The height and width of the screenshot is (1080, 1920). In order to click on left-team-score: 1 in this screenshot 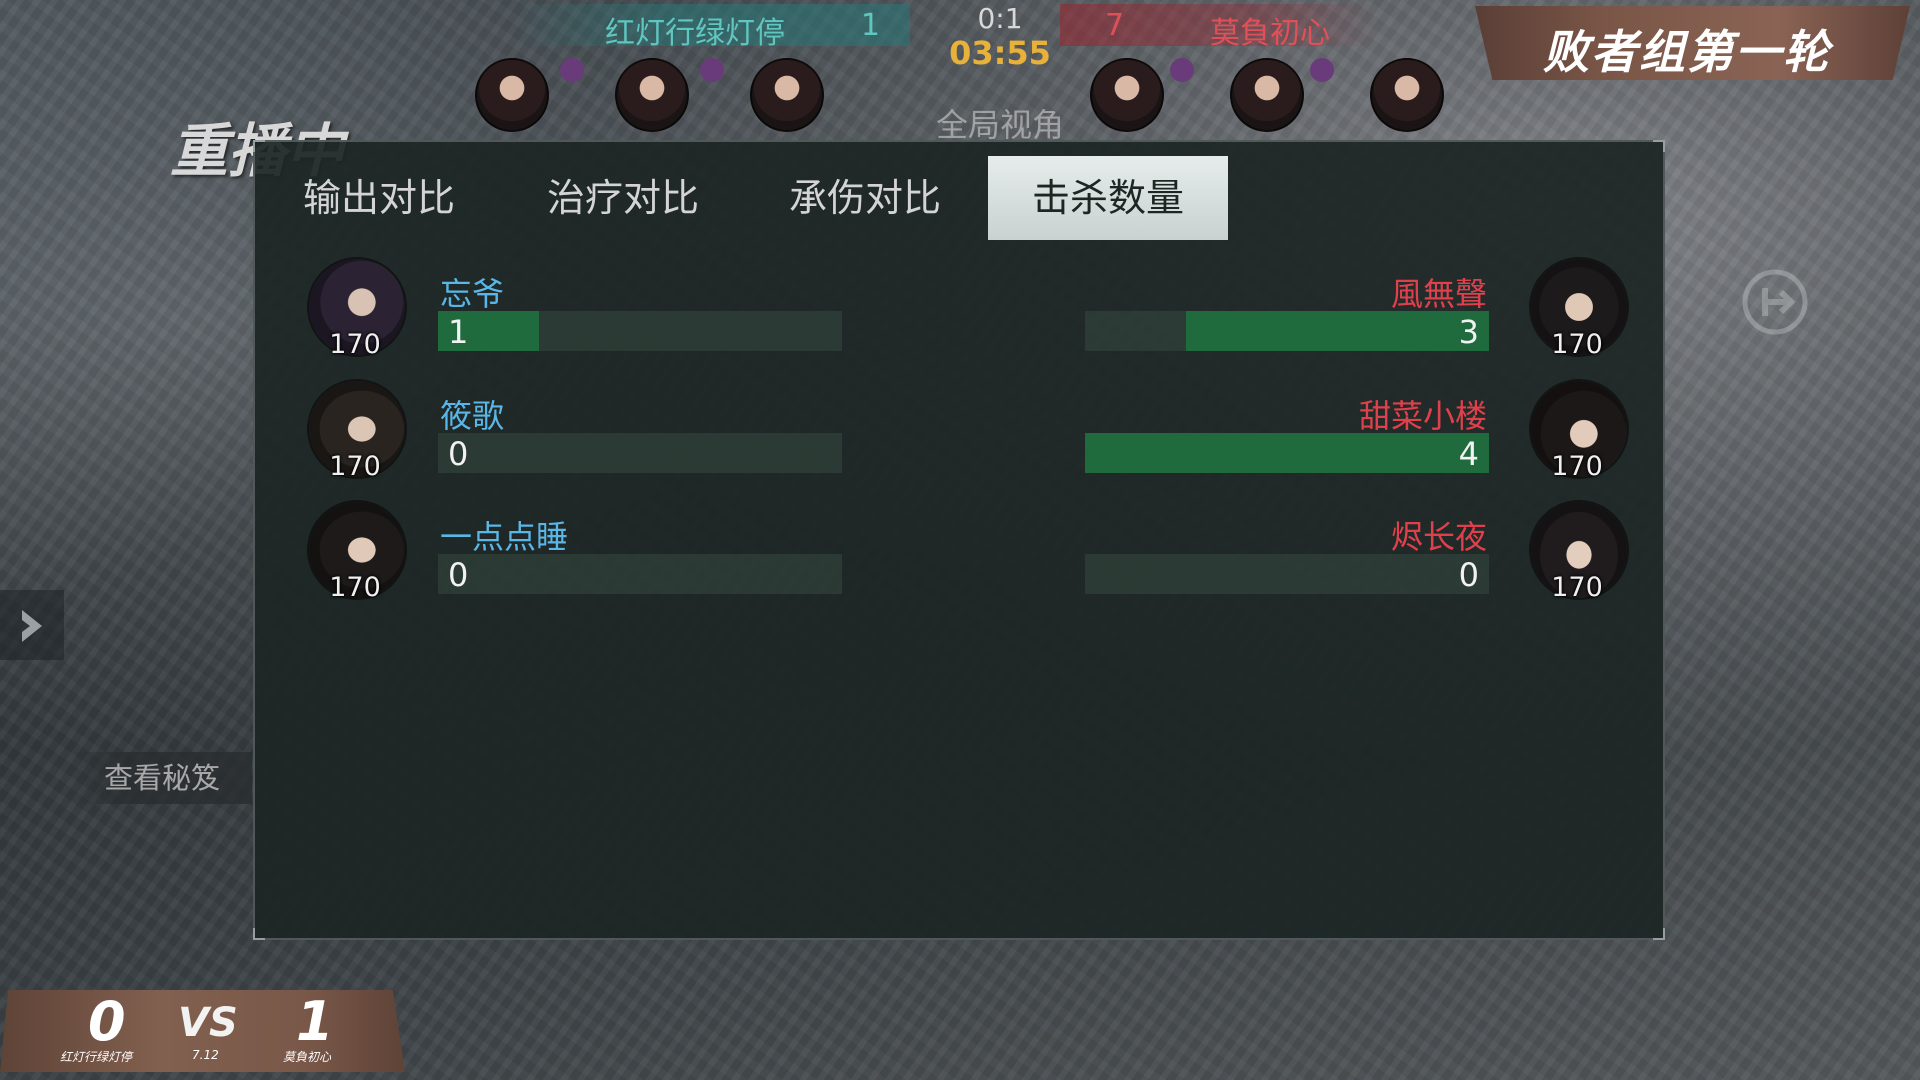, I will do `click(870, 25)`.